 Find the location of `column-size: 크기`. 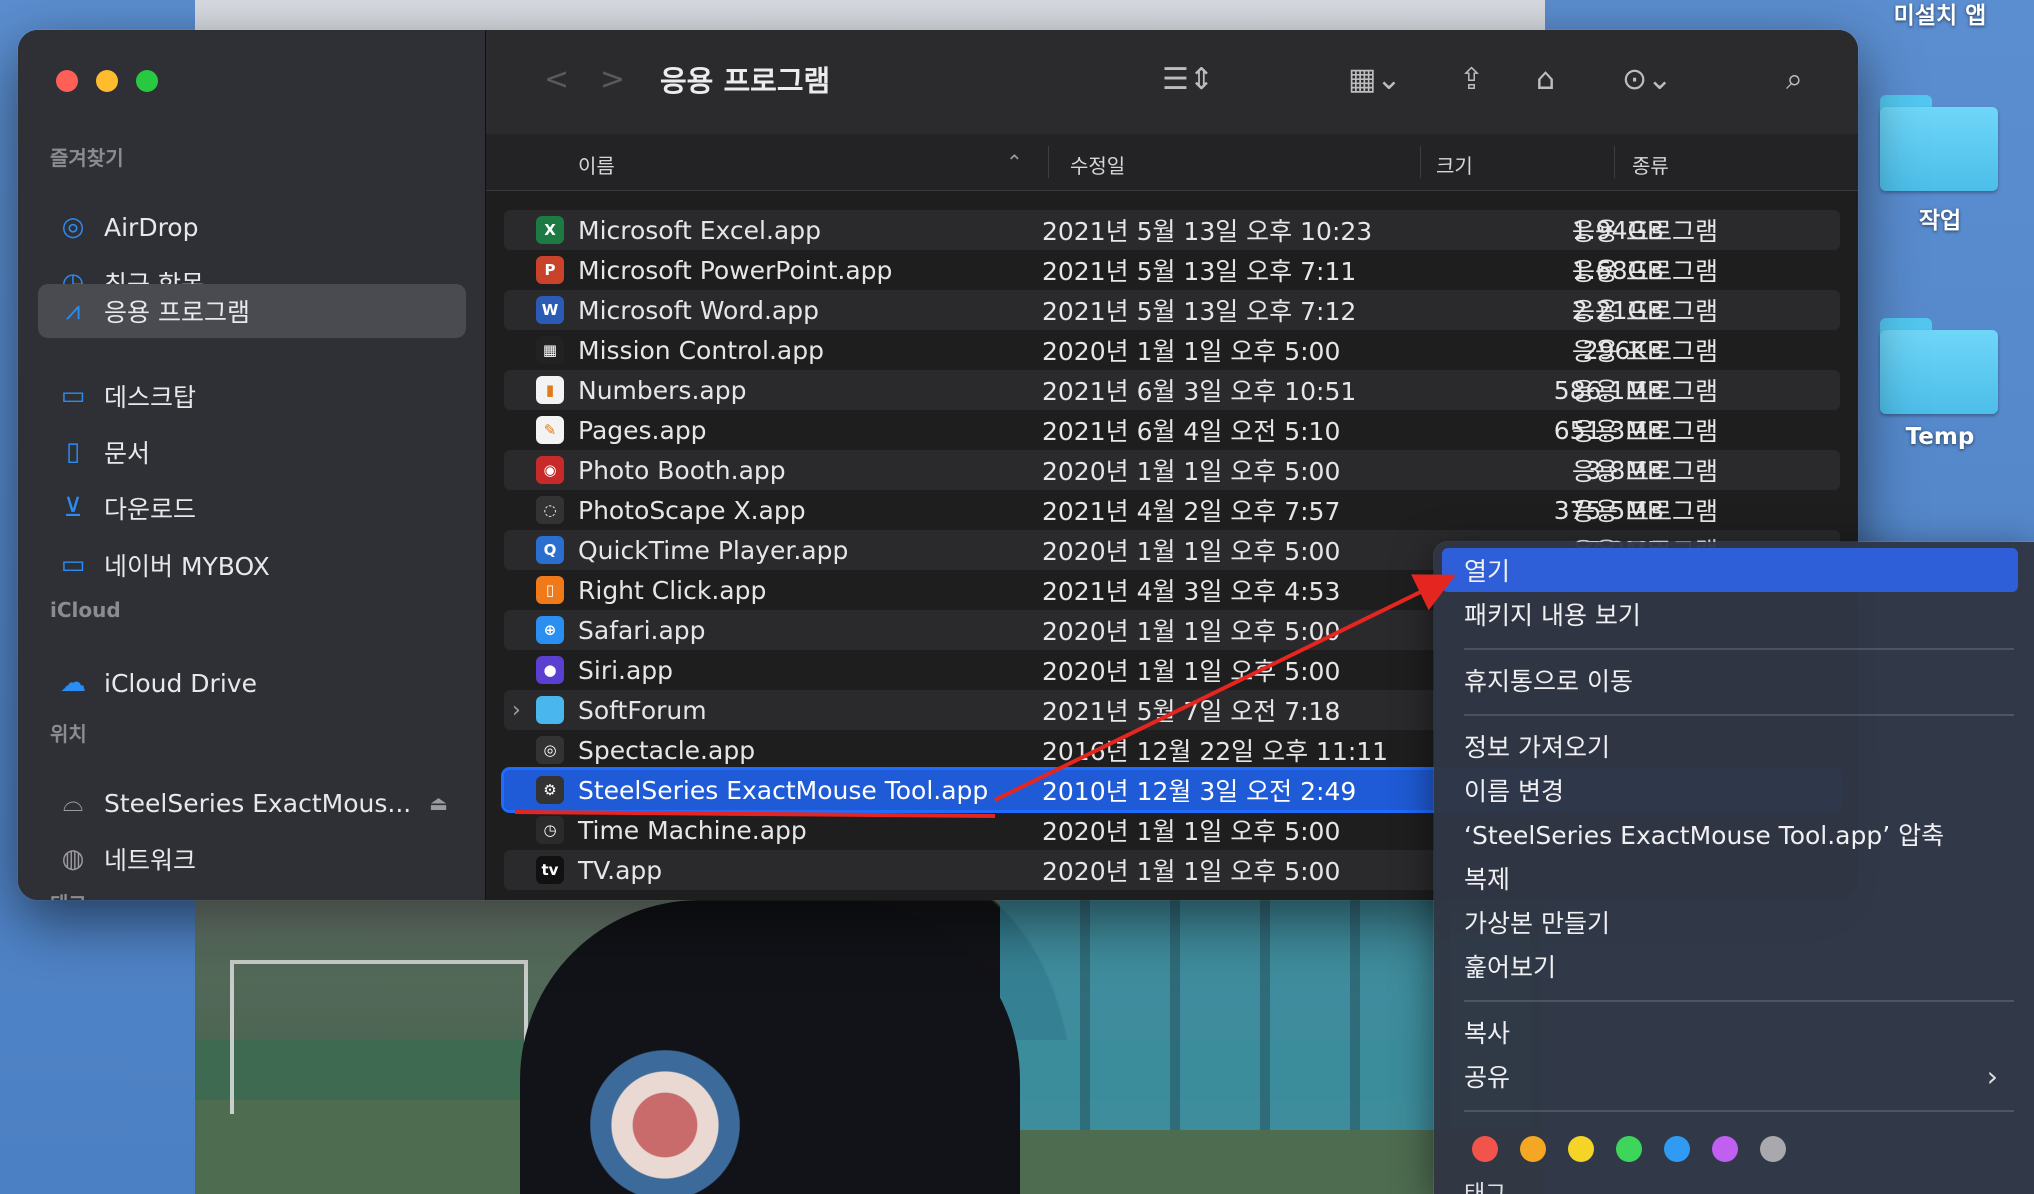

column-size: 크기 is located at coordinates (1454, 164).